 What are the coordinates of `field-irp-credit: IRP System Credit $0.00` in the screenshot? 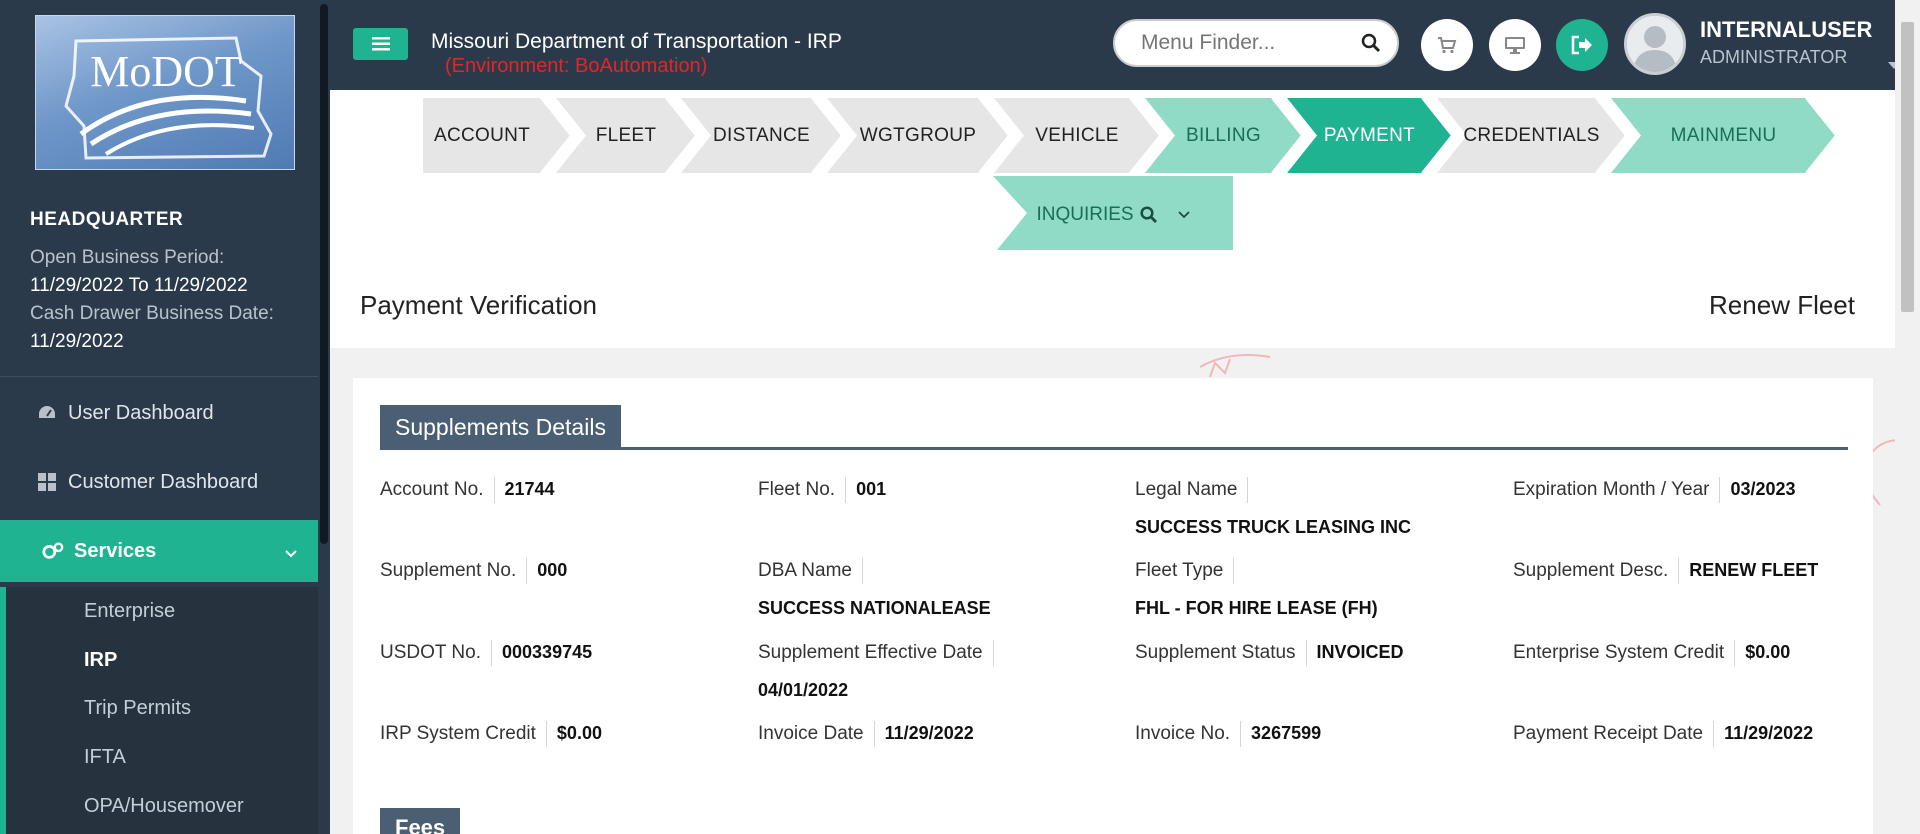 It's located at (491, 734).